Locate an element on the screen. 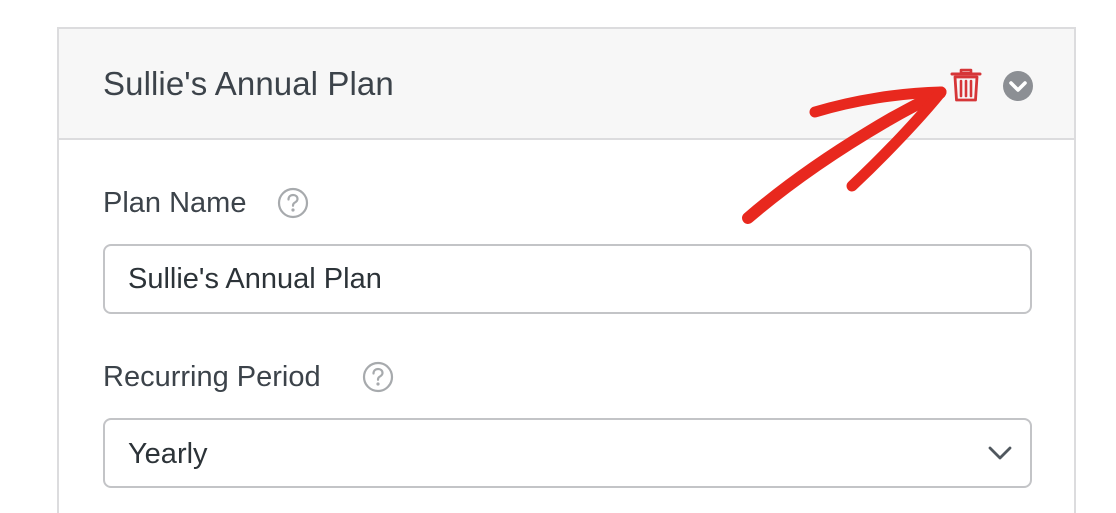 This screenshot has height=513, width=1116. panel-title: Sullie's Annual Plan is located at coordinates (248, 83).